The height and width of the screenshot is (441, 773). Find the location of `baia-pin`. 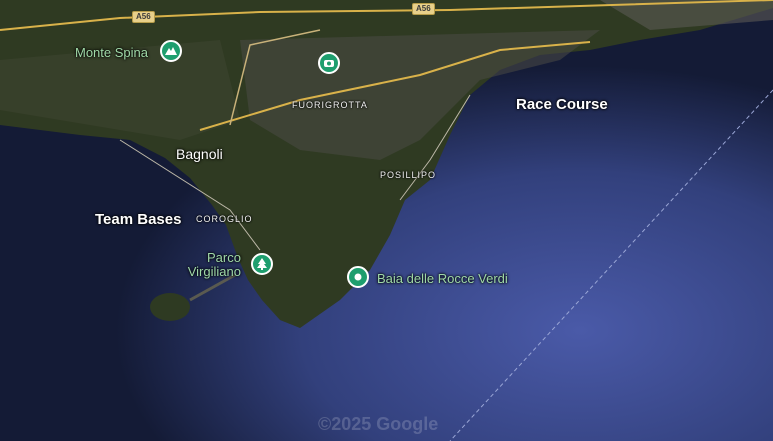

baia-pin is located at coordinates (358, 277).